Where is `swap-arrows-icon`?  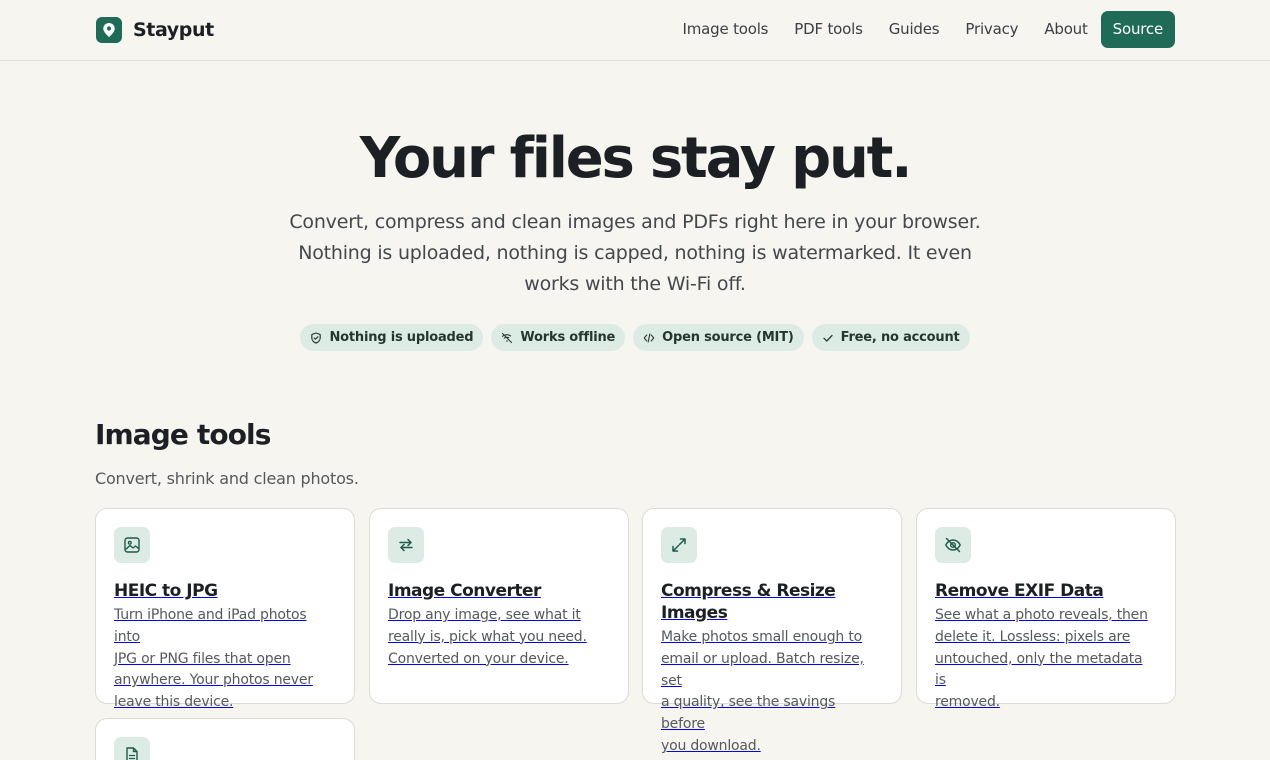
swap-arrows-icon is located at coordinates (406, 545).